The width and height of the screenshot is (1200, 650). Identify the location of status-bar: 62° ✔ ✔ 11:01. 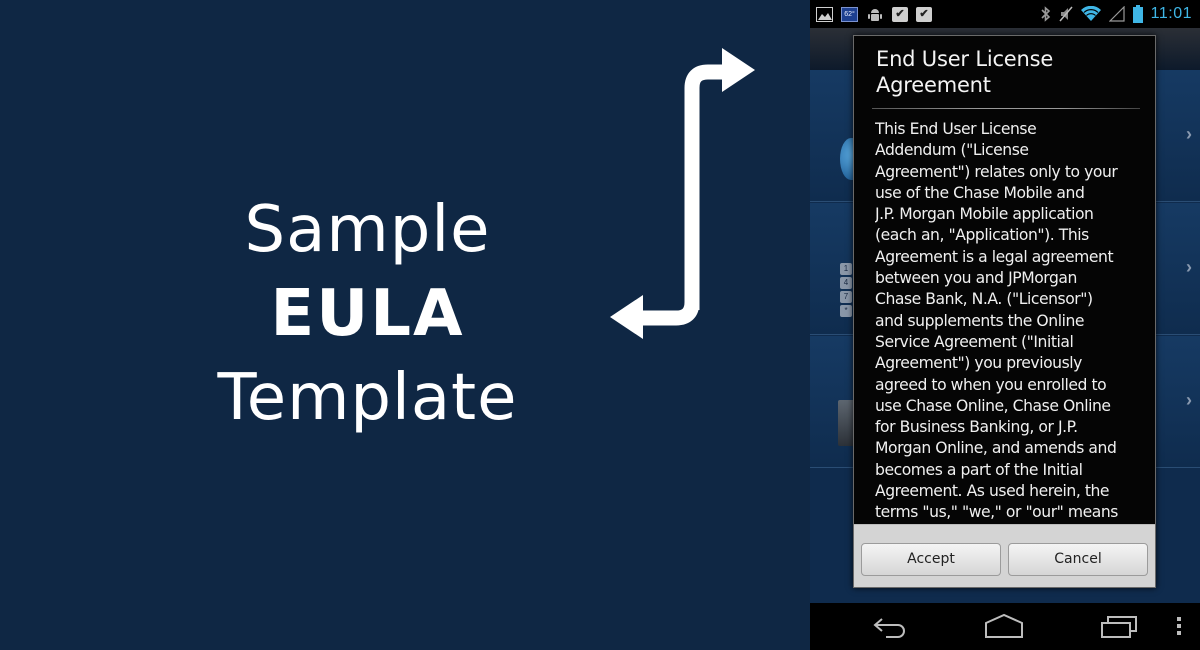
(1005, 14).